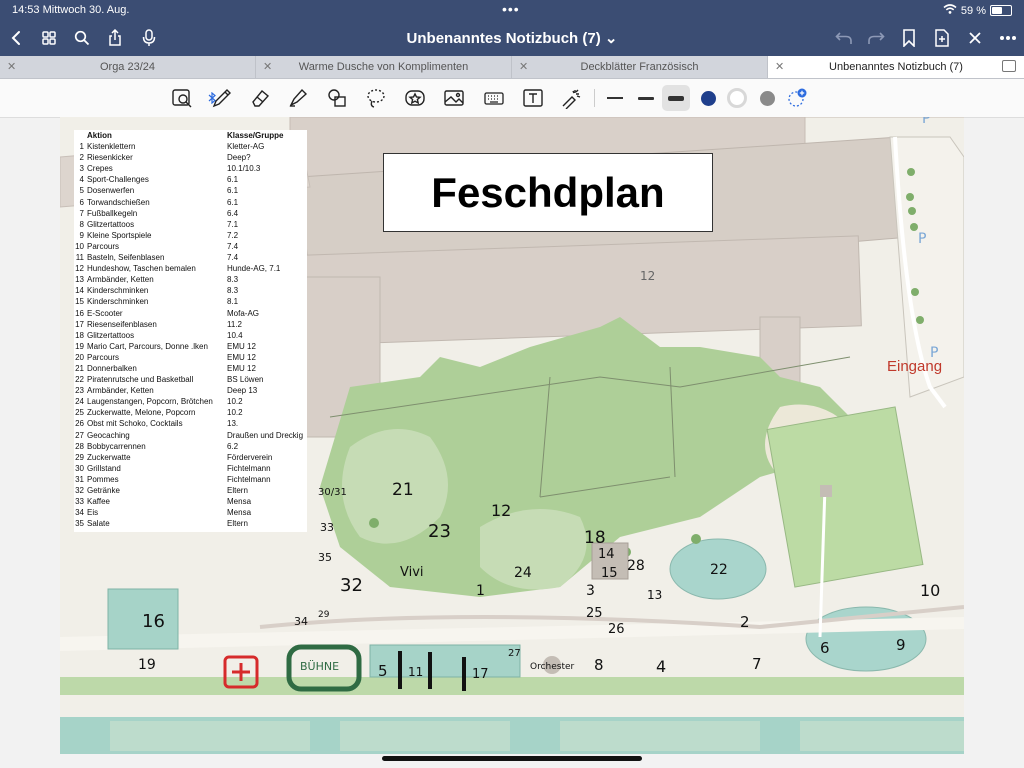  What do you see at coordinates (222, 98) in the screenshot?
I see `pen-icon` at bounding box center [222, 98].